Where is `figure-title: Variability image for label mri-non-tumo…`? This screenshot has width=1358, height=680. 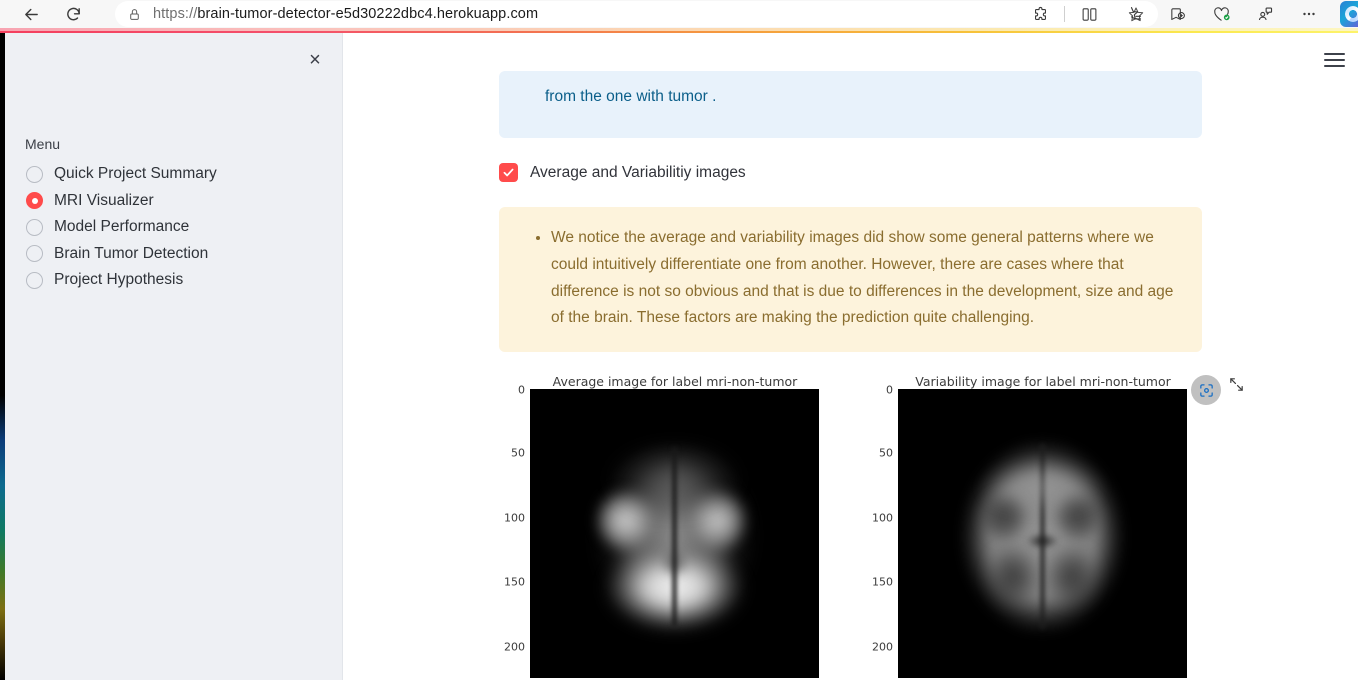 figure-title: Variability image for label mri-non-tumo… is located at coordinates (1043, 381).